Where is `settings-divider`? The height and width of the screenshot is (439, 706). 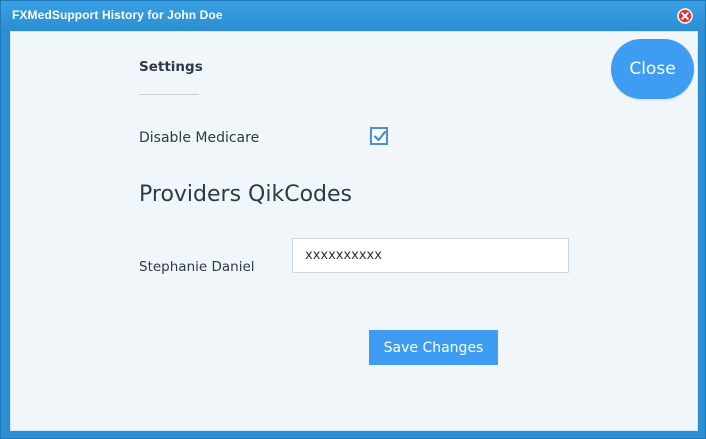 settings-divider is located at coordinates (169, 94).